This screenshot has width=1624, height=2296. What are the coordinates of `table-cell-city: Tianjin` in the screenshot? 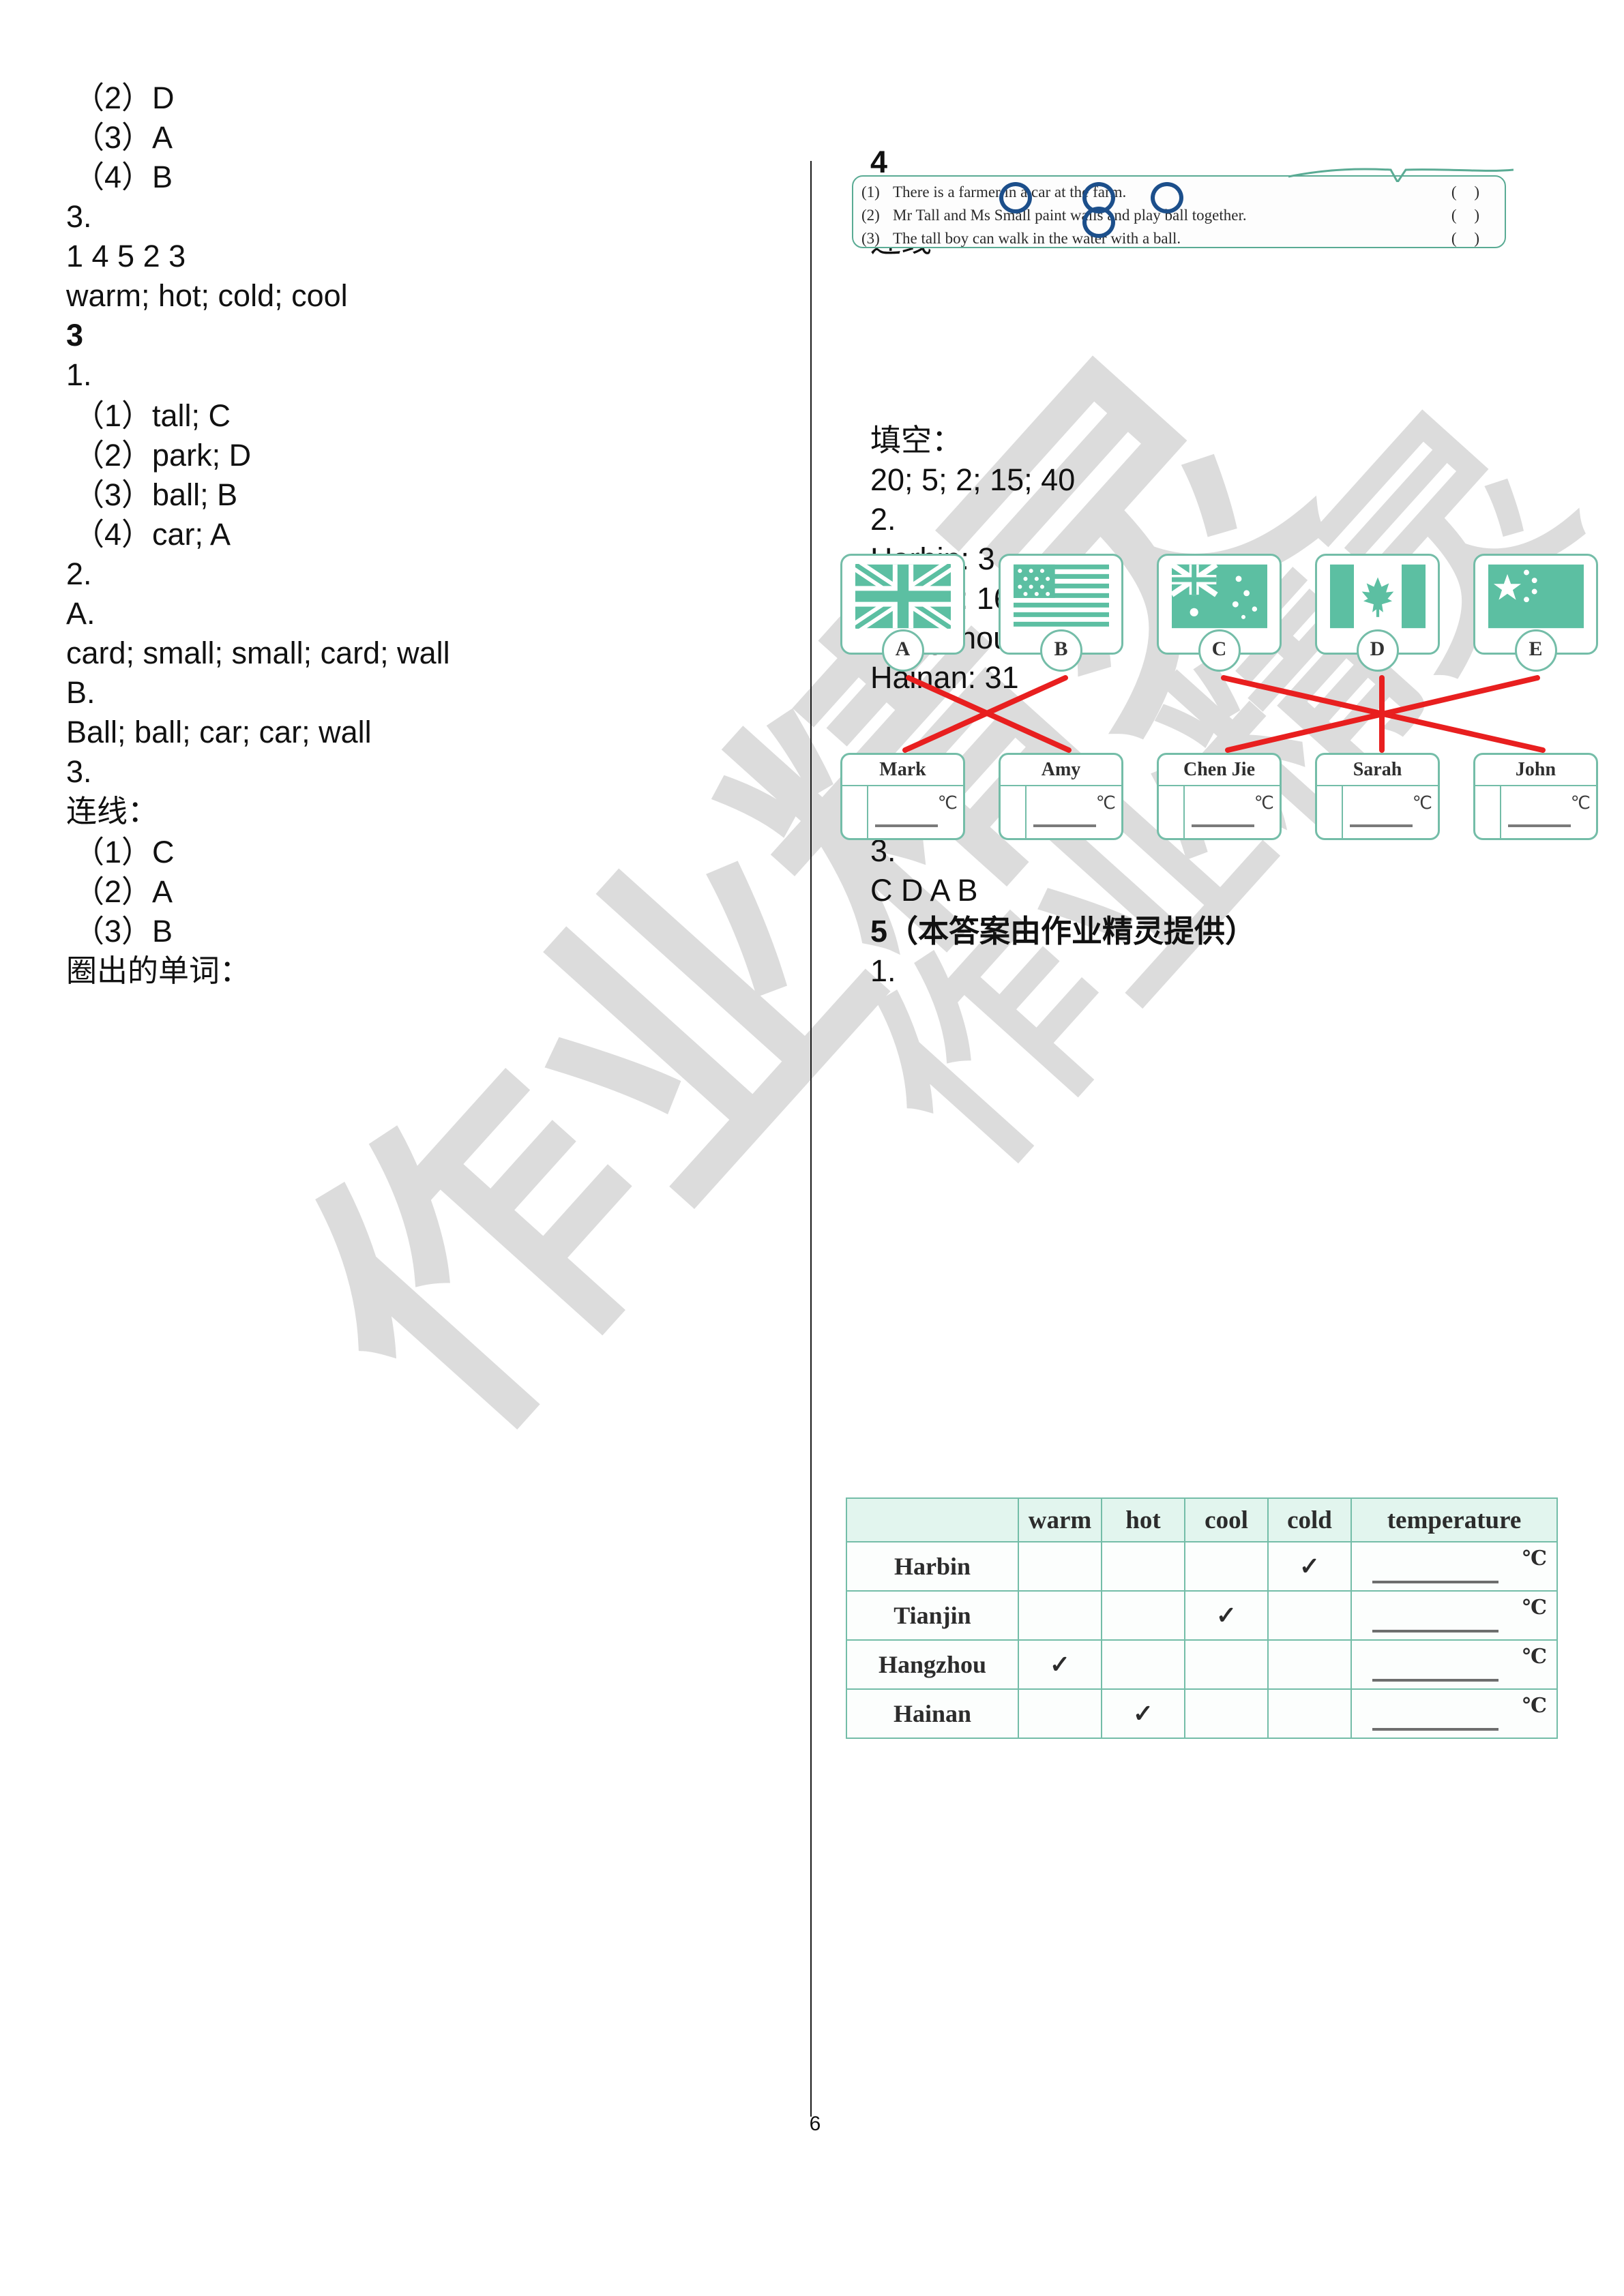 It's located at (932, 1616).